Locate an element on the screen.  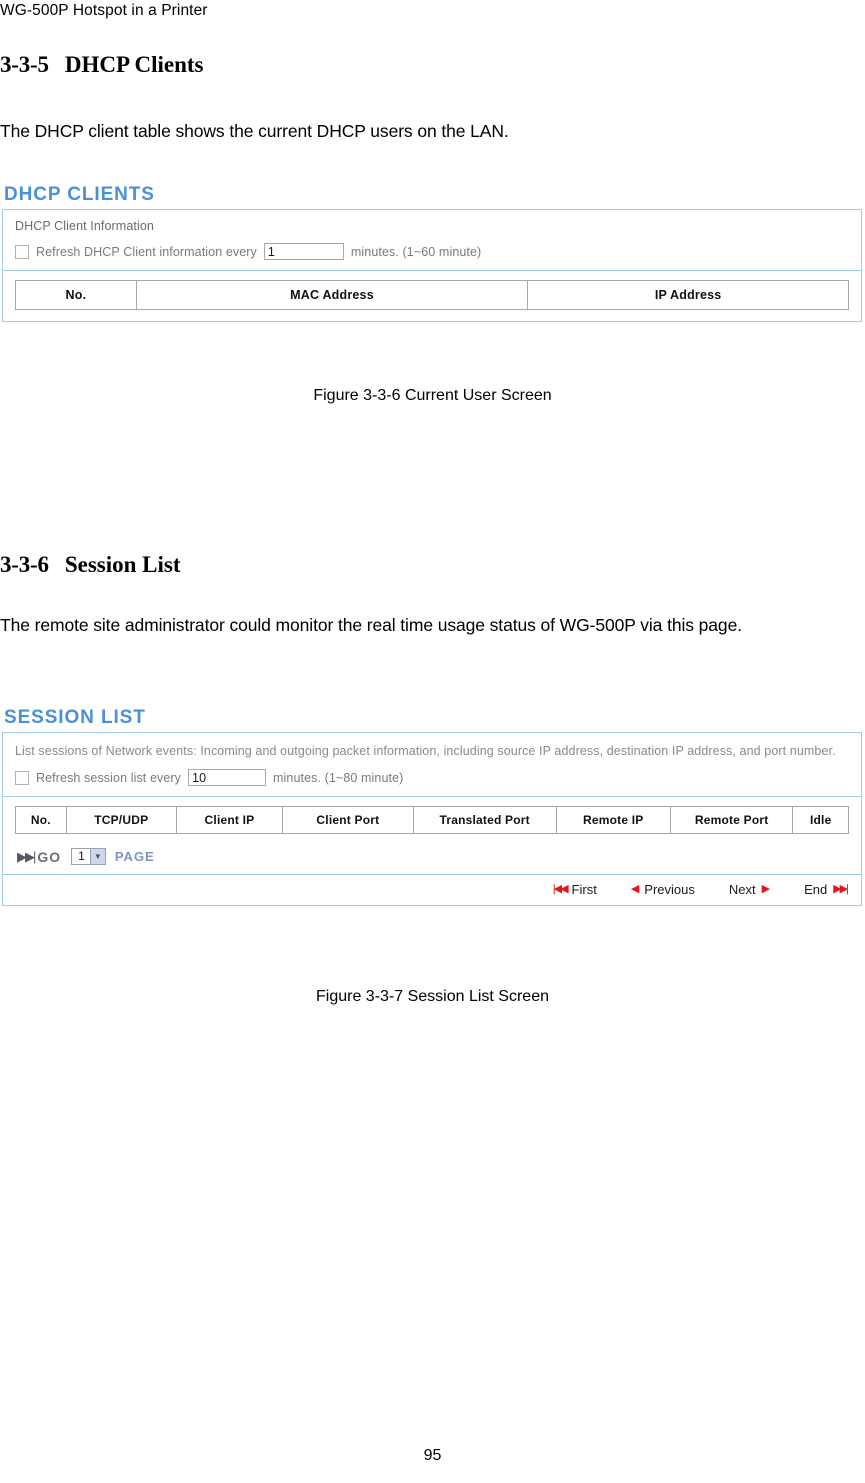
session-col-translated-port: Translated Port is located at coordinates (484, 820).